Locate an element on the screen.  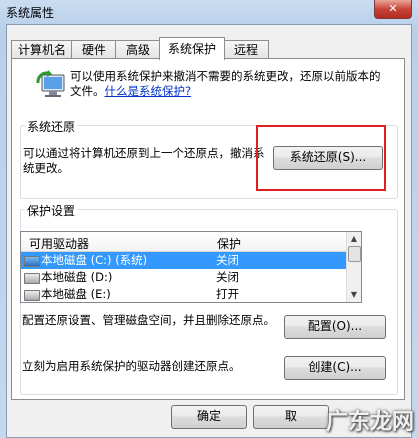
watermark: 广东龙网 is located at coordinates (369, 422).